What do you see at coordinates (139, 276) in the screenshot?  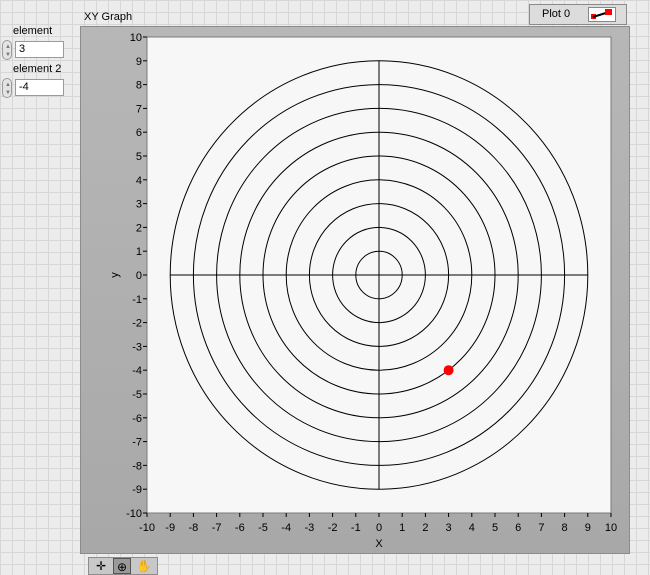 I see `y-tick-label: 0` at bounding box center [139, 276].